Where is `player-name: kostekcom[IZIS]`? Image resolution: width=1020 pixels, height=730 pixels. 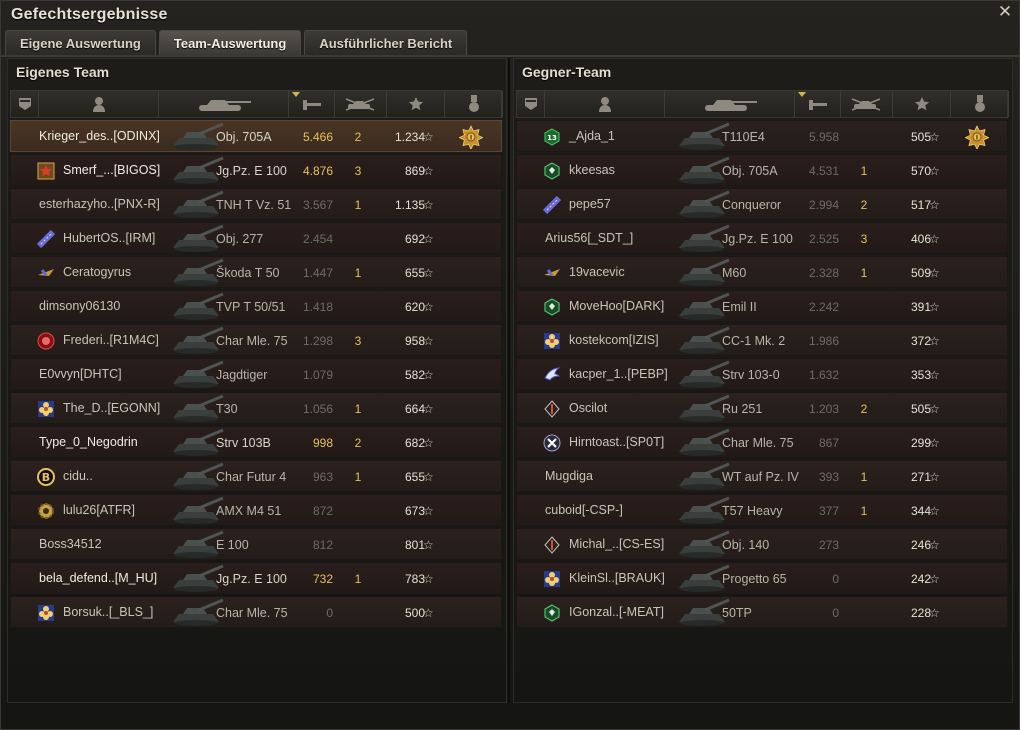
player-name: kostekcom[IZIS] is located at coordinates (614, 340).